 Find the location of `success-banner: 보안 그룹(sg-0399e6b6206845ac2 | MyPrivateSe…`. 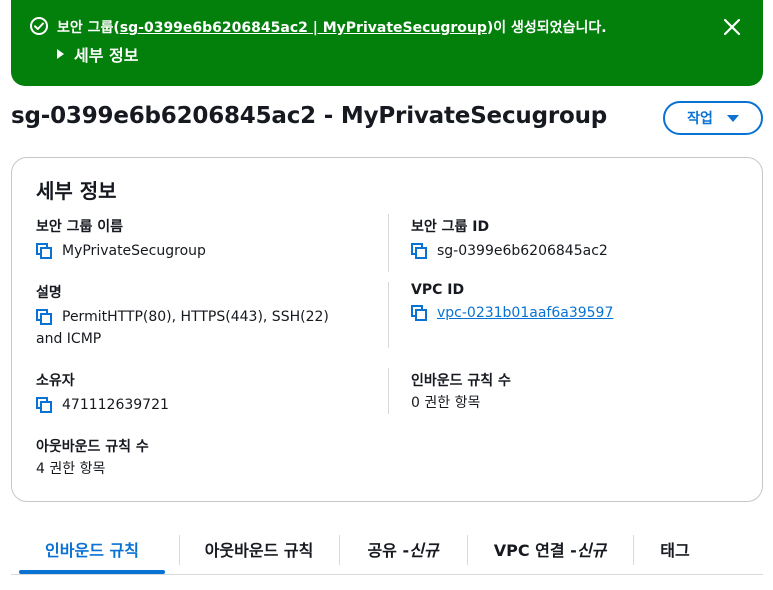

success-banner: 보안 그룹(sg-0399e6b6206845ac2 | MyPrivateSe… is located at coordinates (387, 43).